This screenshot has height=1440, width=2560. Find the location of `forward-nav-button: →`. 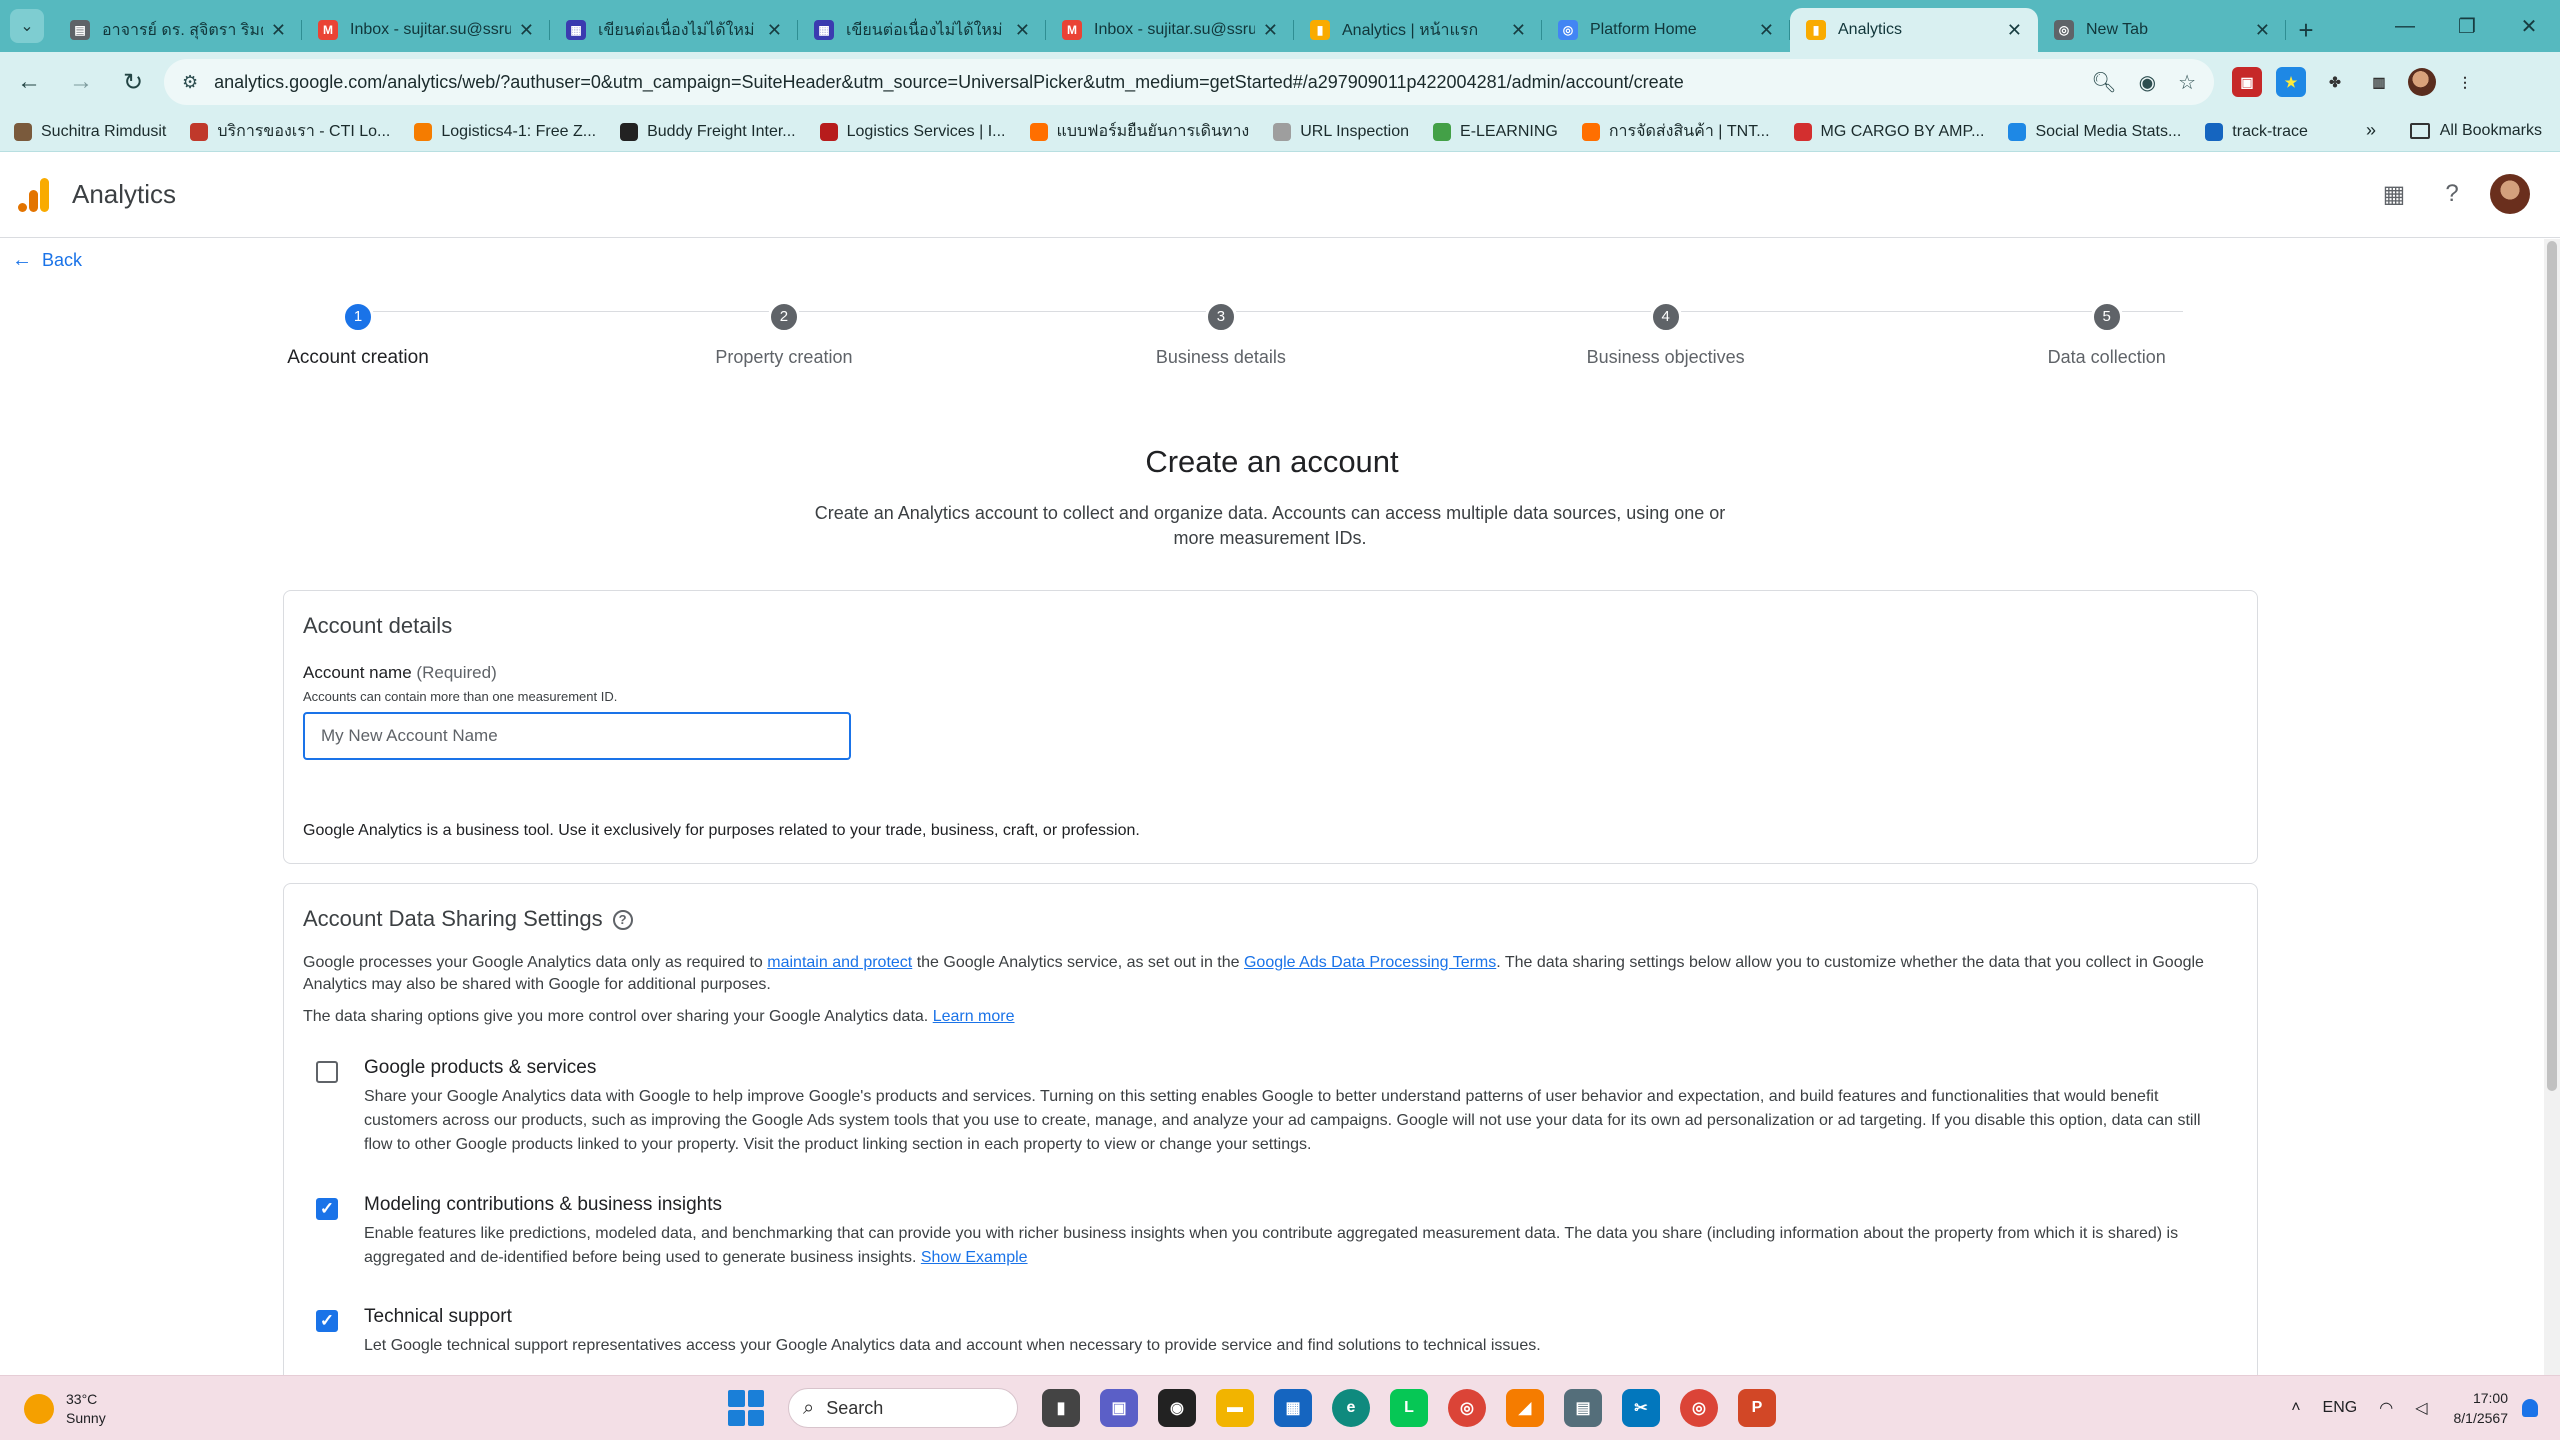

forward-nav-button: → is located at coordinates (81, 82).